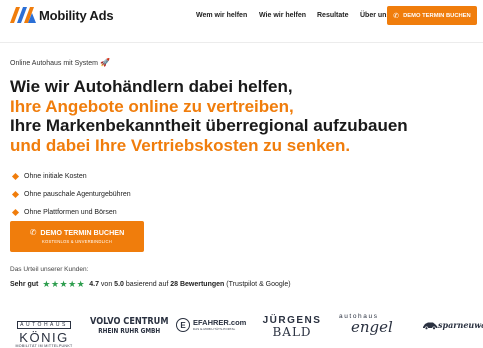 This screenshot has height=348, width=483. Describe the element at coordinates (241, 42) in the screenshot. I see `nav-divider` at that location.